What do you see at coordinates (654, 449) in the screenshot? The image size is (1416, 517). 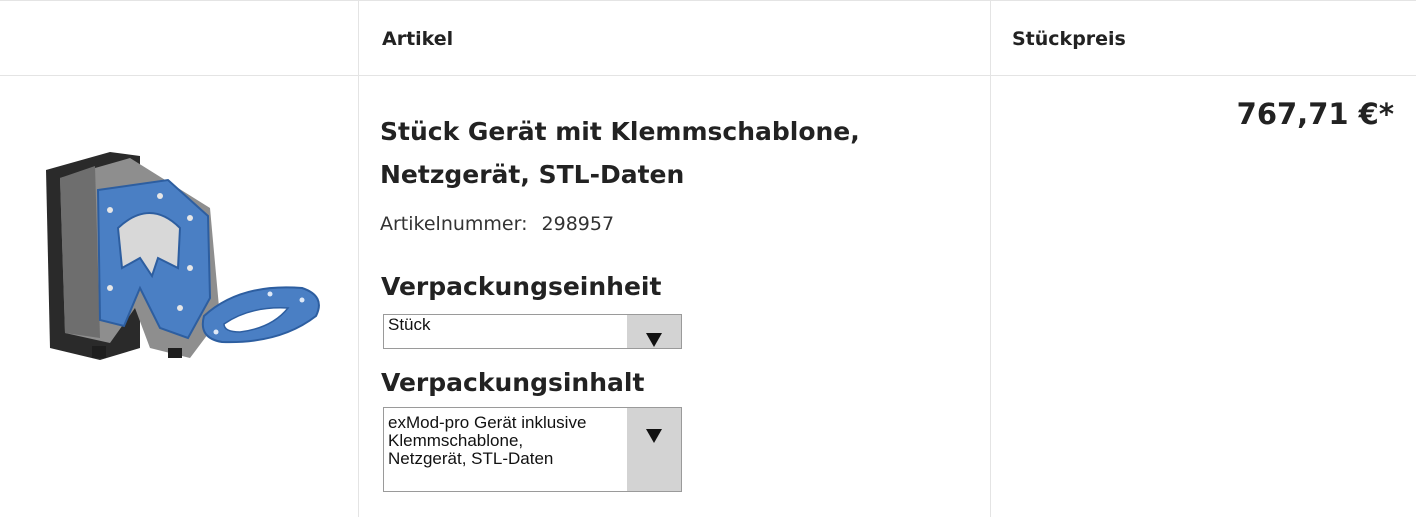 I see `packaging-content-dropdown-button` at bounding box center [654, 449].